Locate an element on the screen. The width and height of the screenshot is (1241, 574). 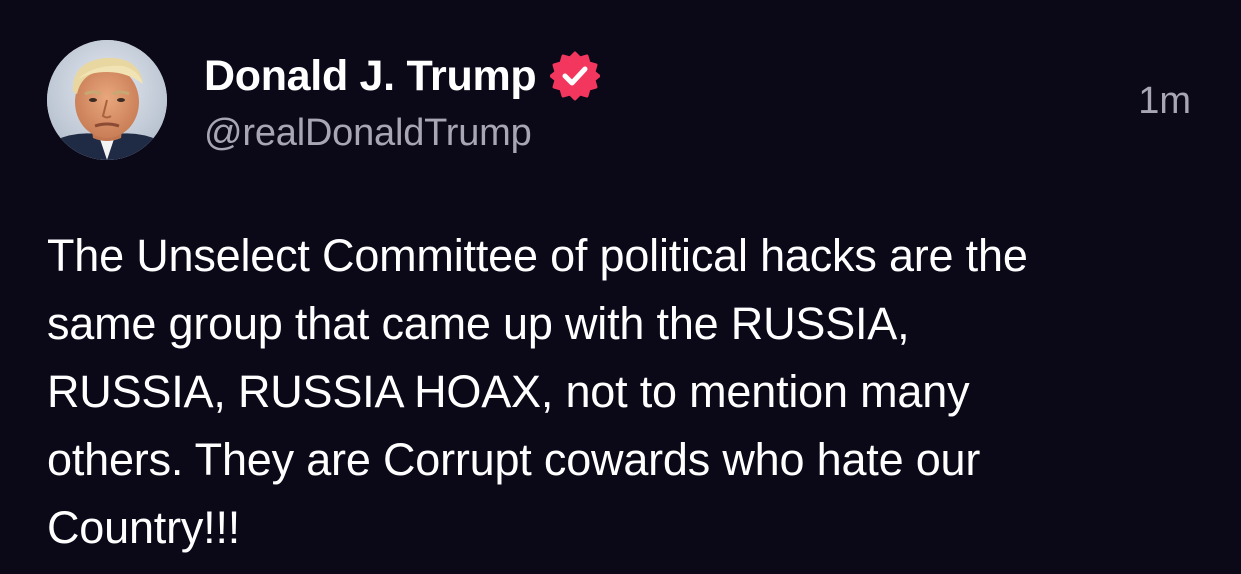
author-name-row: Donald J. Trump is located at coordinates (402, 76).